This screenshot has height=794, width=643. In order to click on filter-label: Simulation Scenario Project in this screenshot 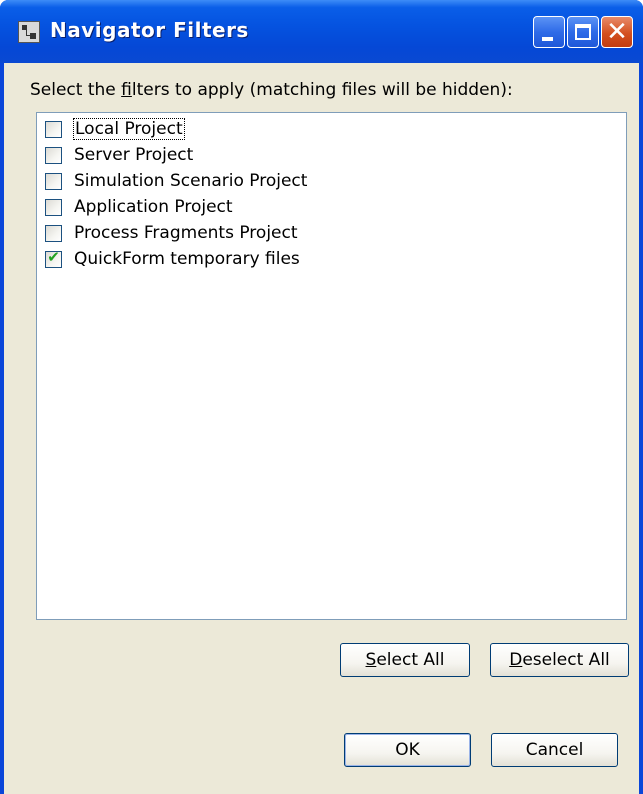, I will do `click(191, 181)`.